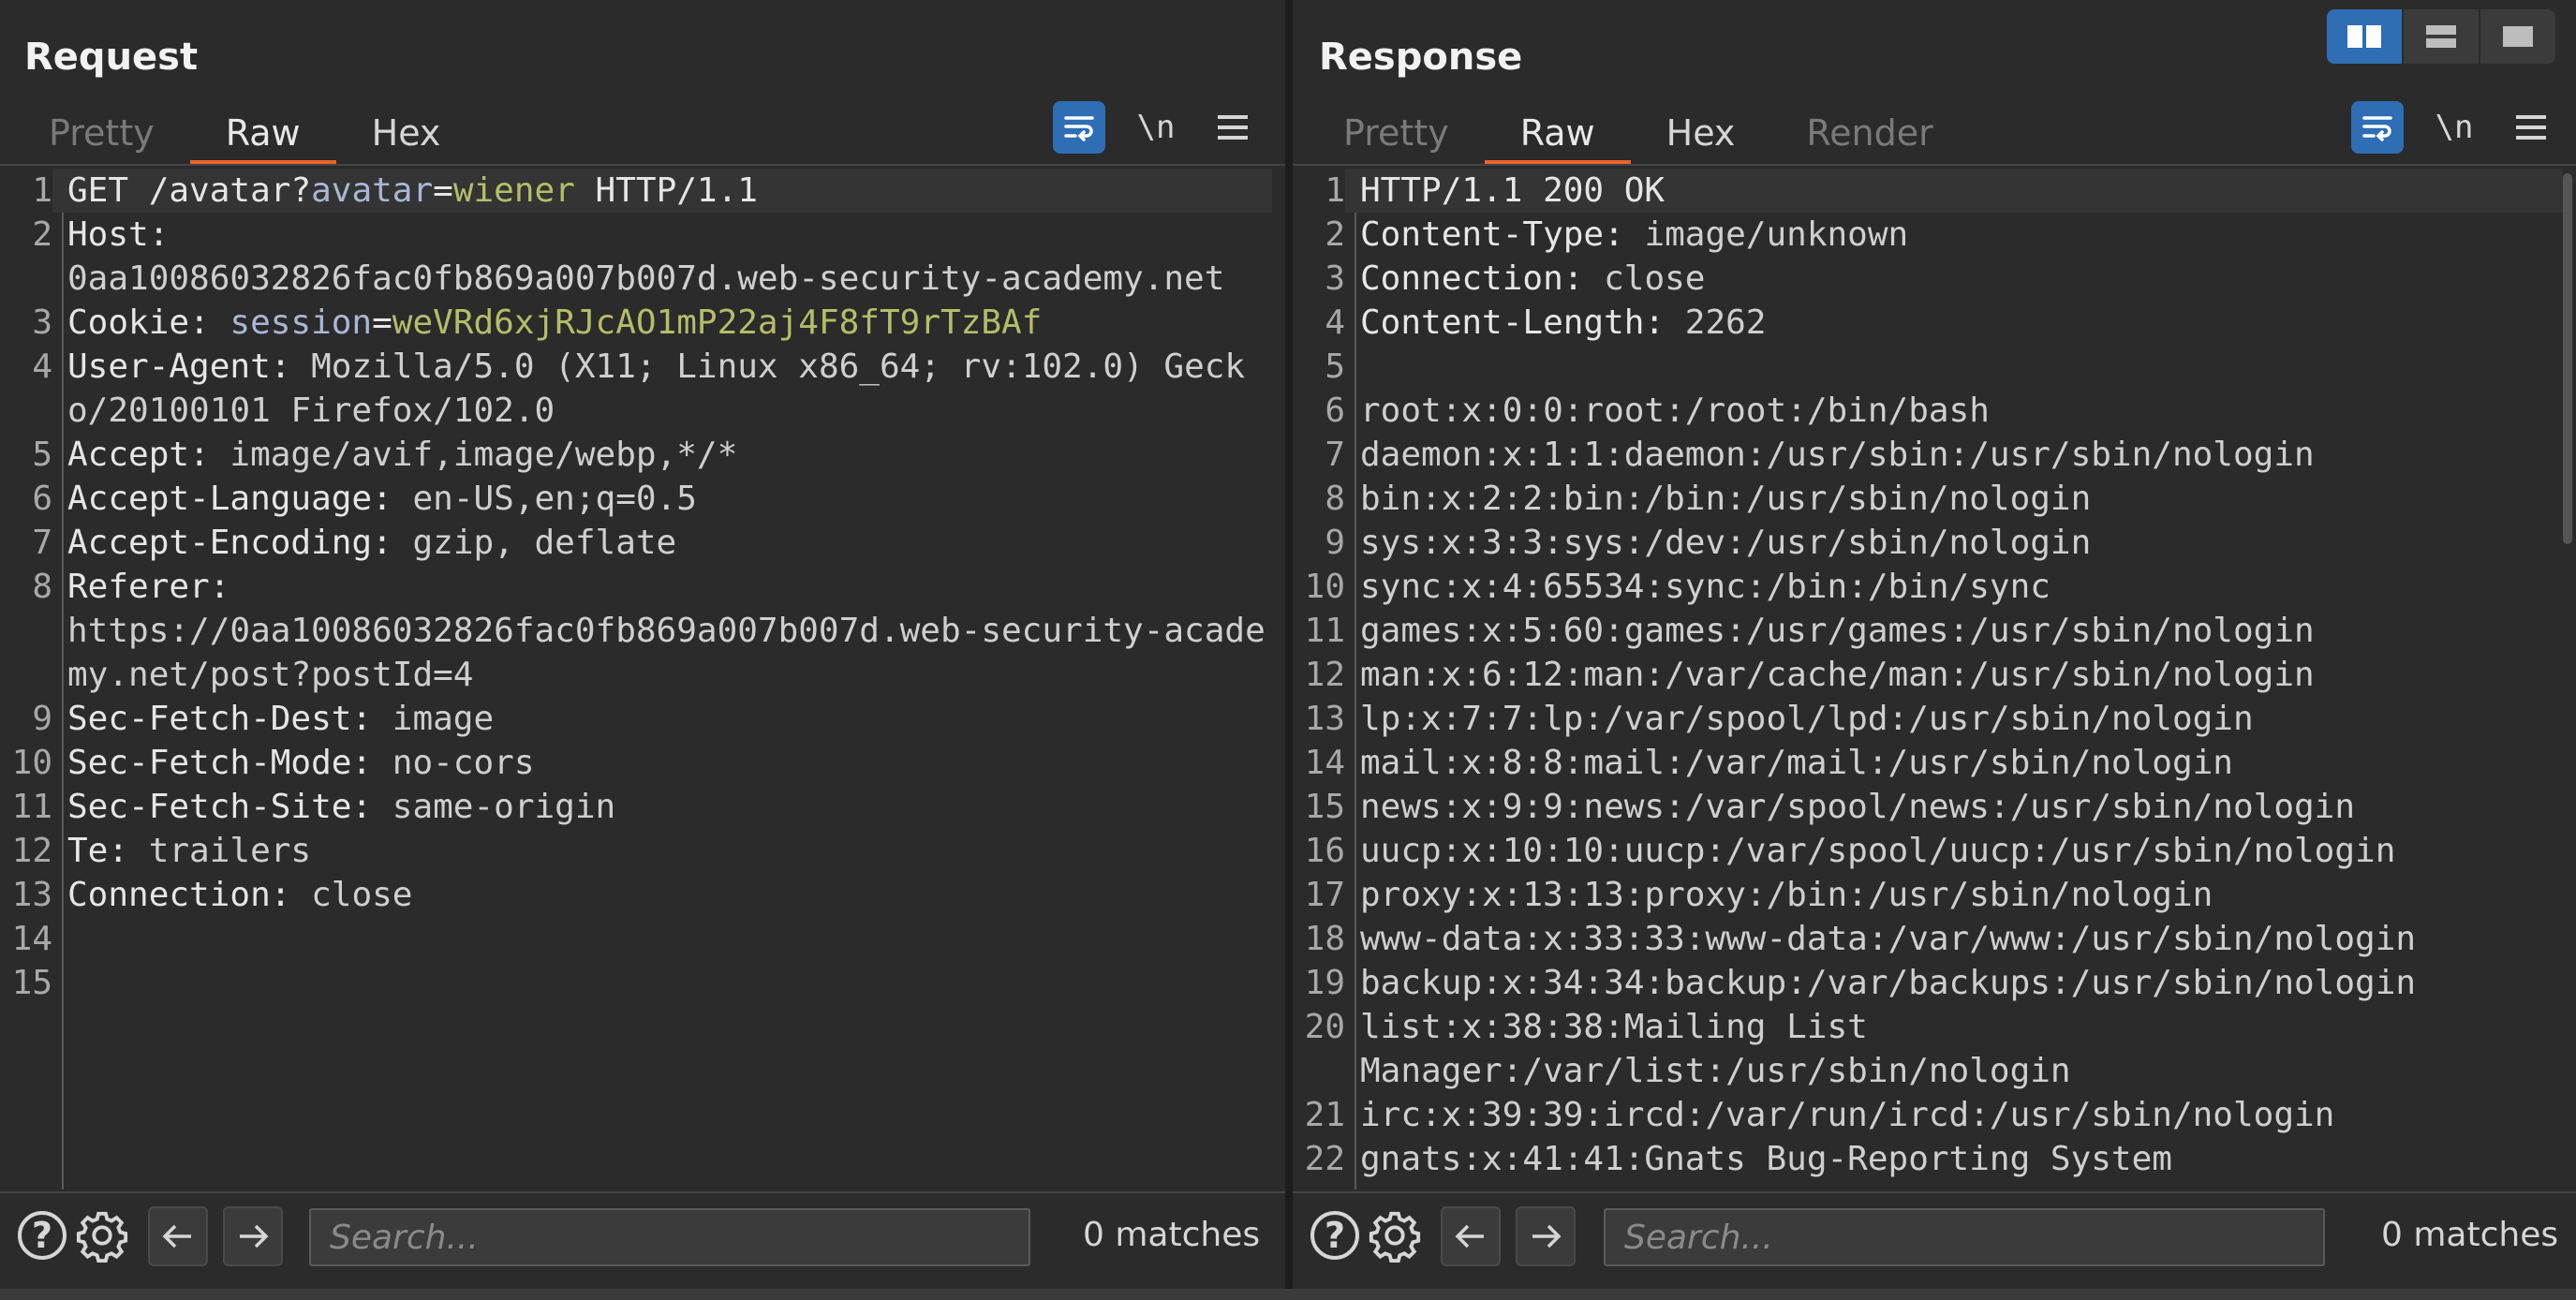  I want to click on code-line: 3 Connection: close, so click(1928, 279).